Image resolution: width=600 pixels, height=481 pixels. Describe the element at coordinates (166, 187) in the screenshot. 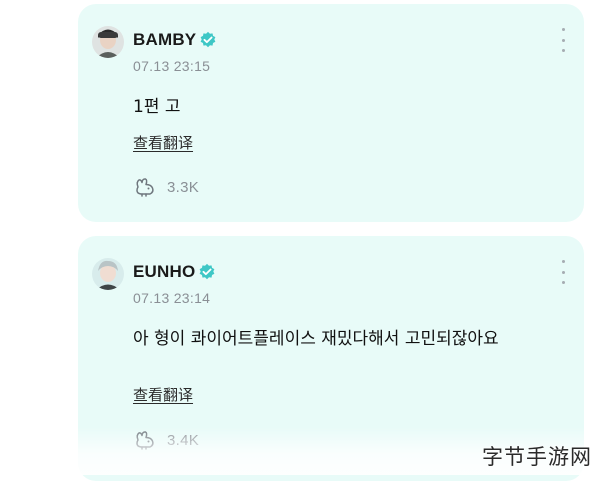

I see `like-button: 3.3K` at that location.